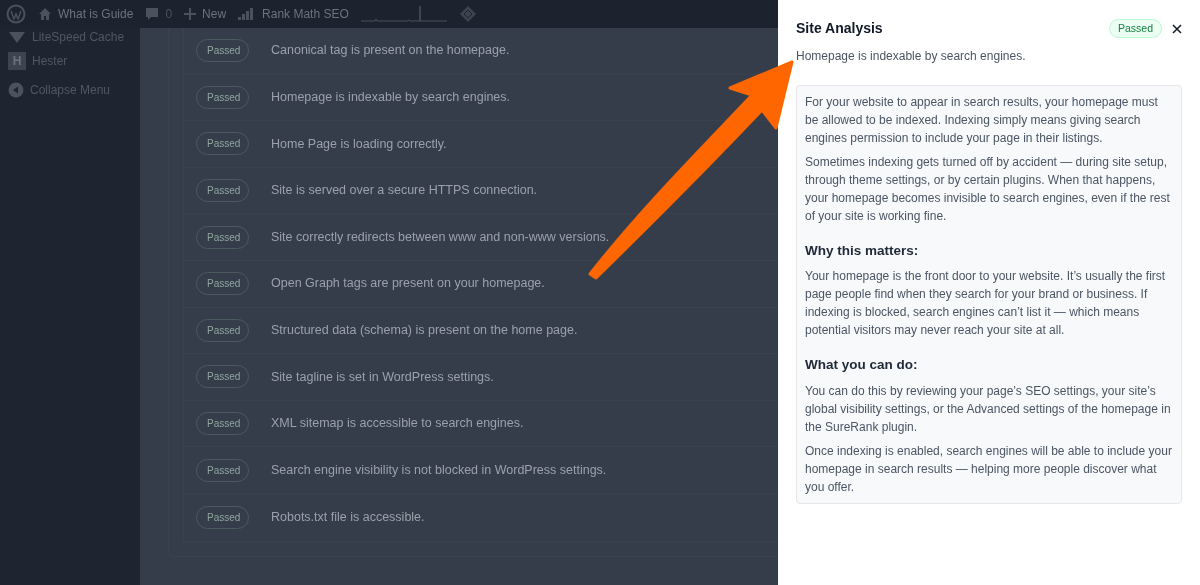  I want to click on check-text: Open Graph tags are present on your homepage., so click(408, 284).